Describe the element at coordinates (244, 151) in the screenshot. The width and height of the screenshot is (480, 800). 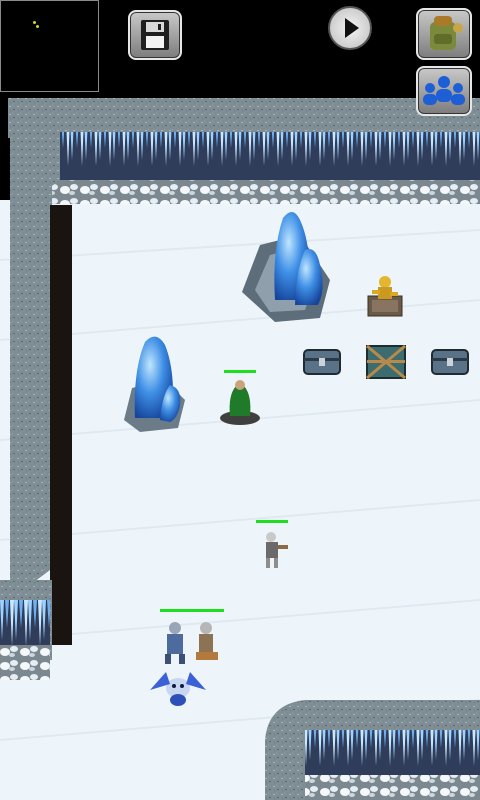
I see `north-ice-wall` at that location.